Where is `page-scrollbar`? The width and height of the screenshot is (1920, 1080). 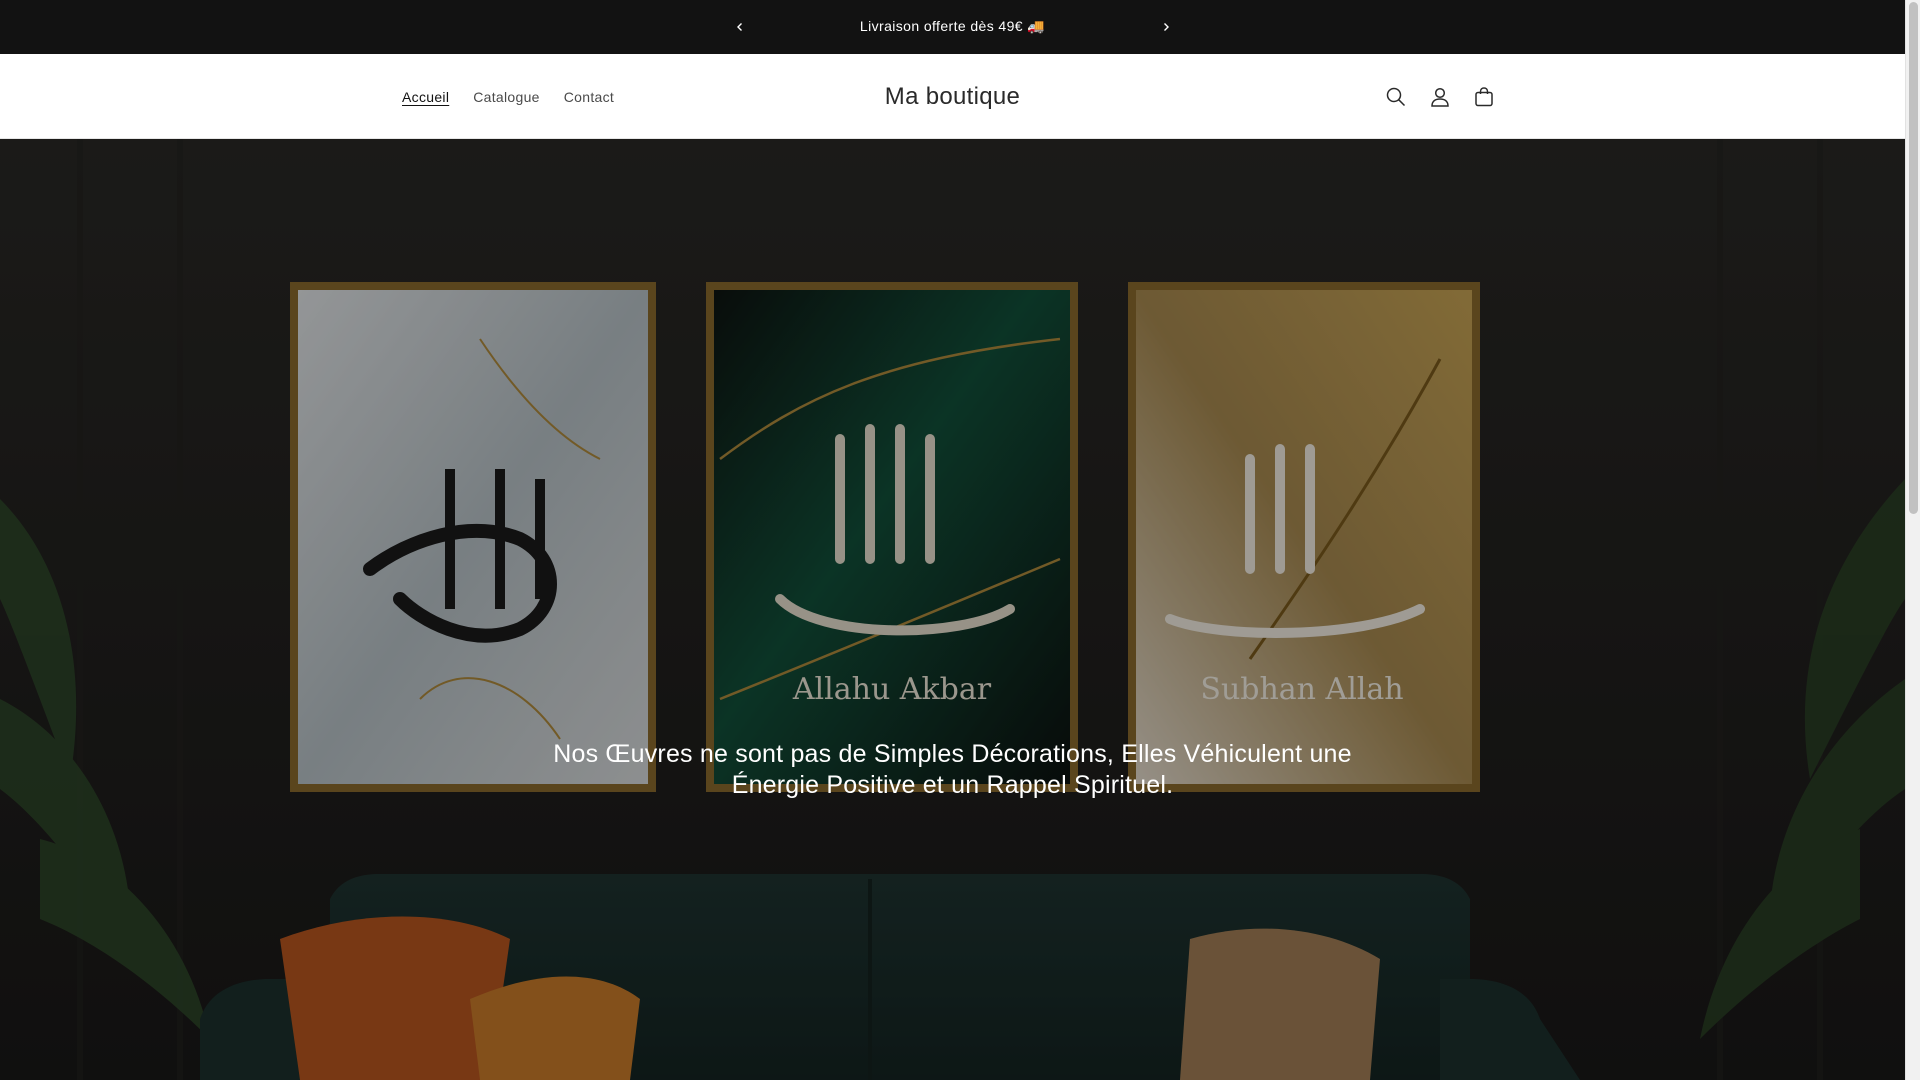 page-scrollbar is located at coordinates (1912, 540).